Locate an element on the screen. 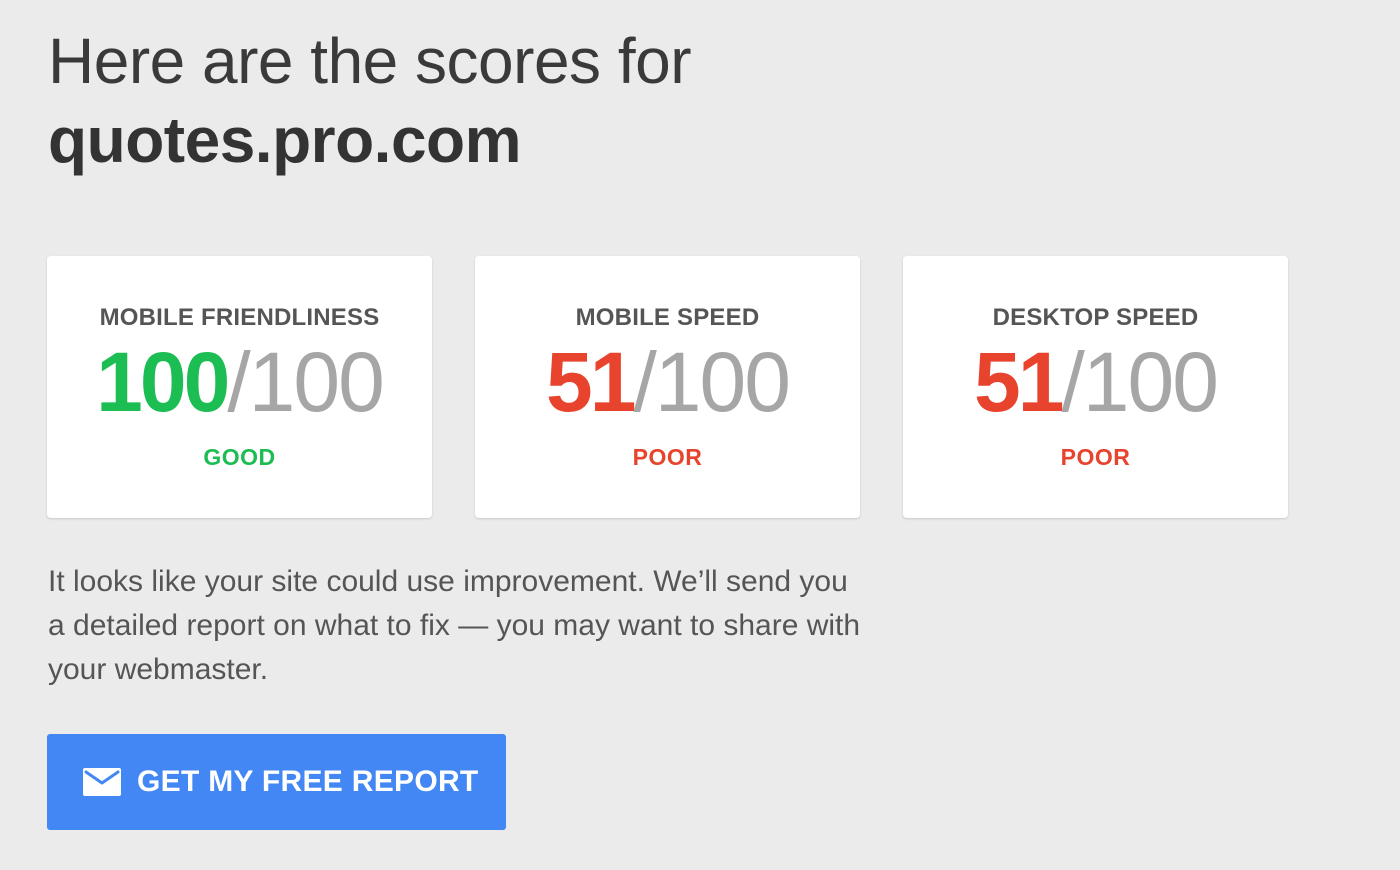 The height and width of the screenshot is (870, 1400). score-line: 100/100 is located at coordinates (239, 382).